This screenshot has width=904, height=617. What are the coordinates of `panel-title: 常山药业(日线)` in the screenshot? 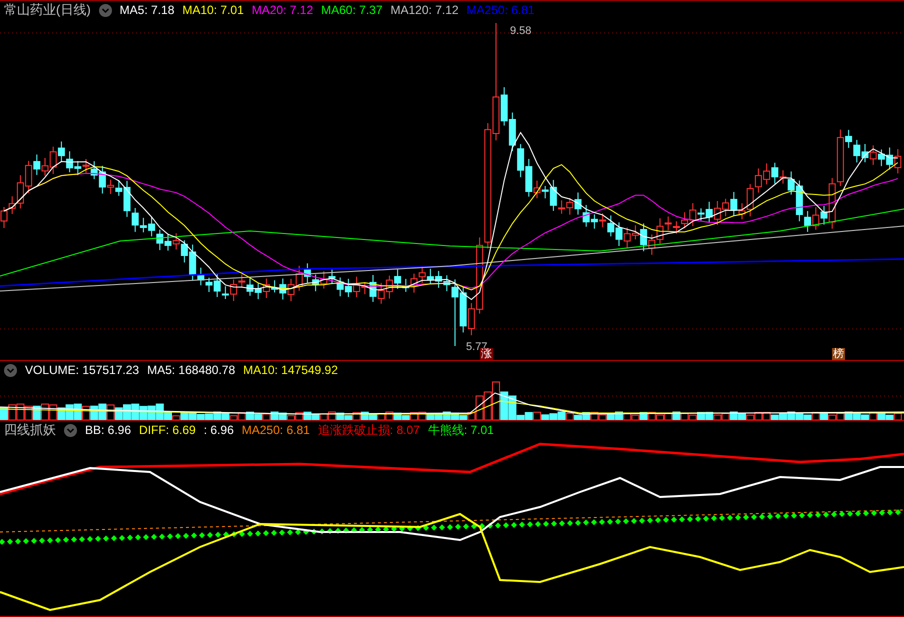 It's located at (47, 10).